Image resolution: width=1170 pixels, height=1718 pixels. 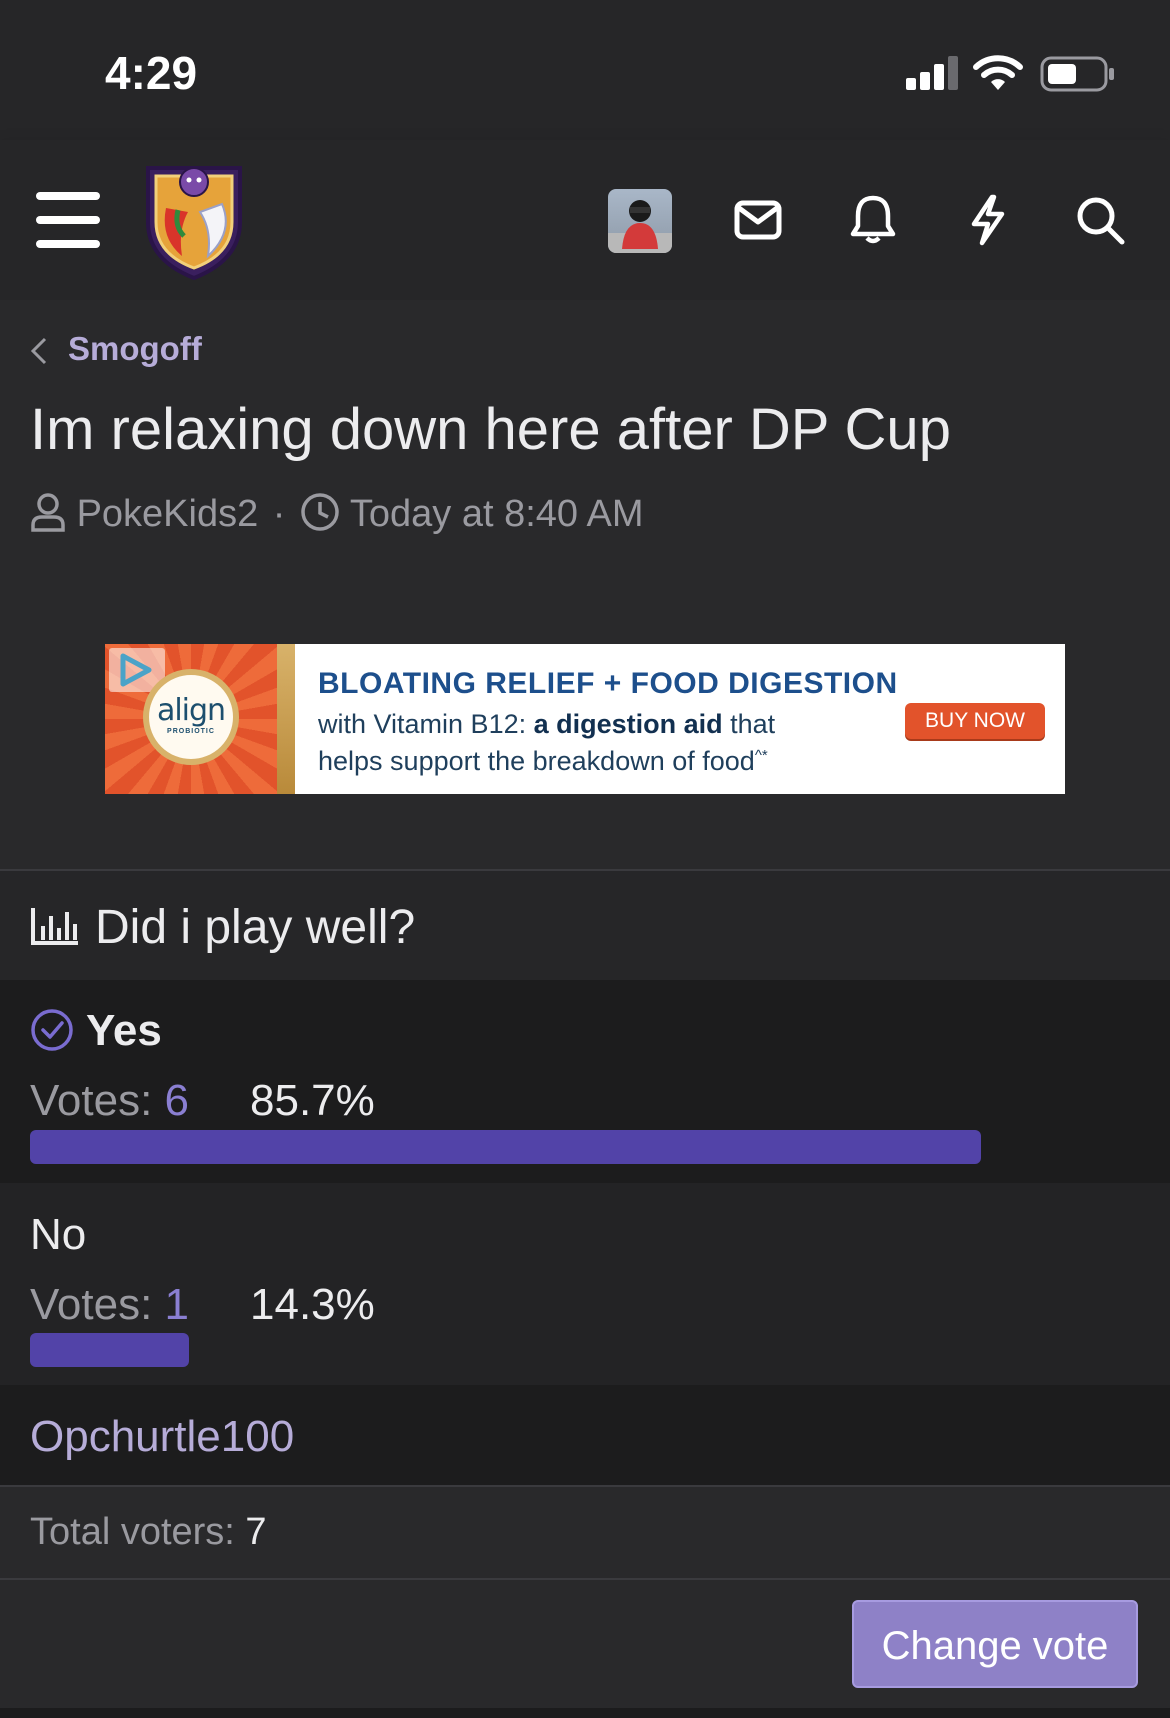 I want to click on wifi-icon, so click(x=998, y=75).